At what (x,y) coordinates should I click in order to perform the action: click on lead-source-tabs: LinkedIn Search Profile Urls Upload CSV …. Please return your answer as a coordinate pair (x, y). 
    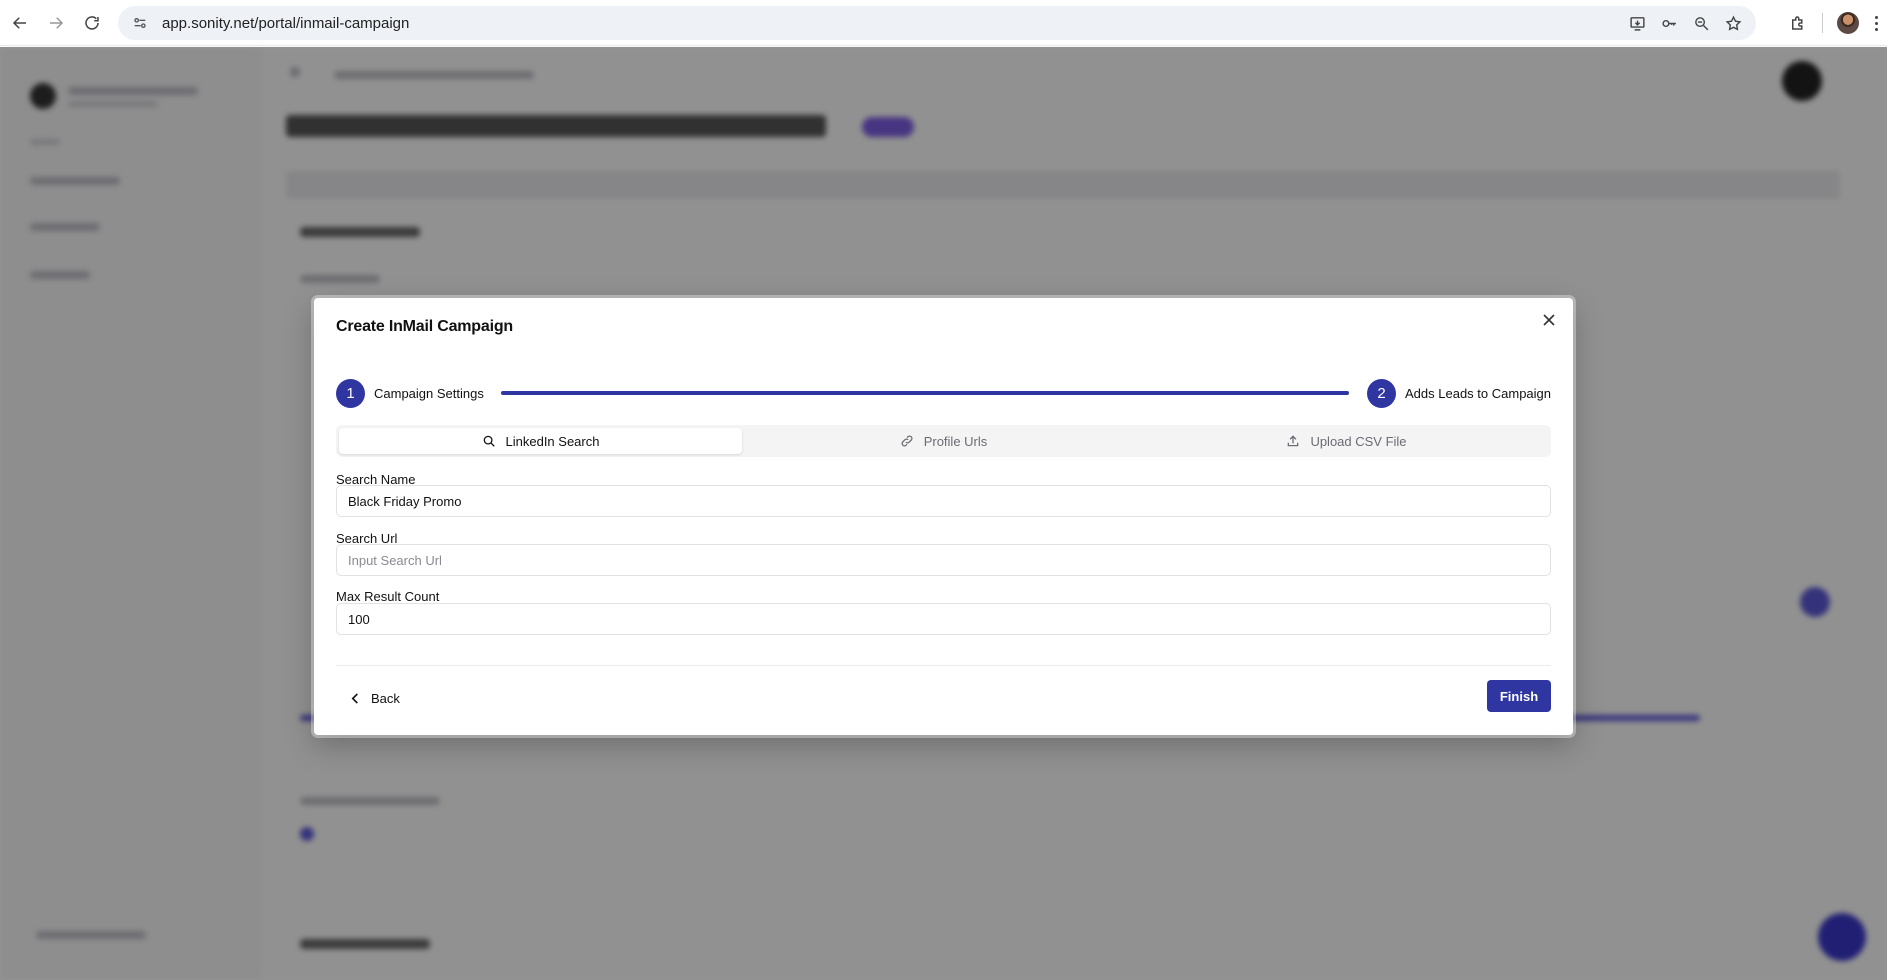
    Looking at the image, I should click on (943, 441).